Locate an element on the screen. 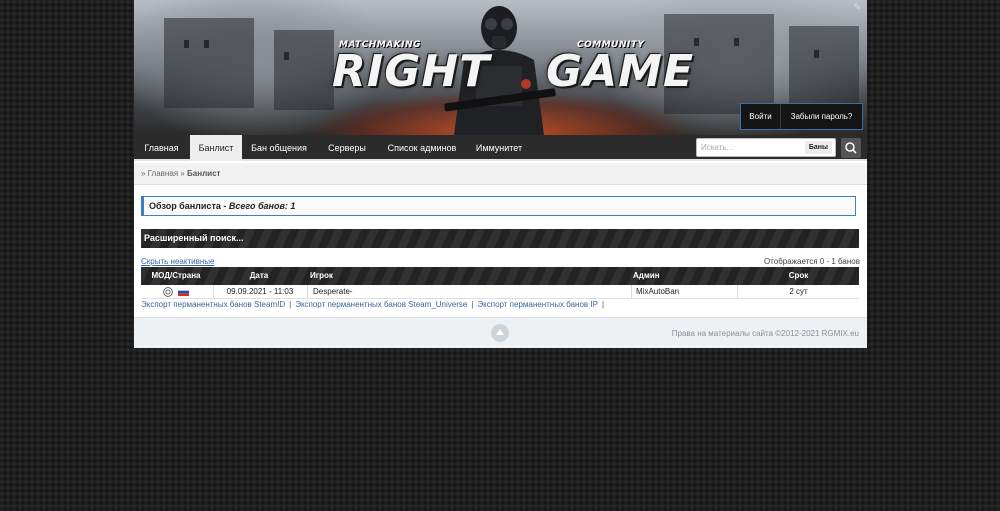 This screenshot has width=1000, height=511. column-header-player: Игрок is located at coordinates (321, 275).